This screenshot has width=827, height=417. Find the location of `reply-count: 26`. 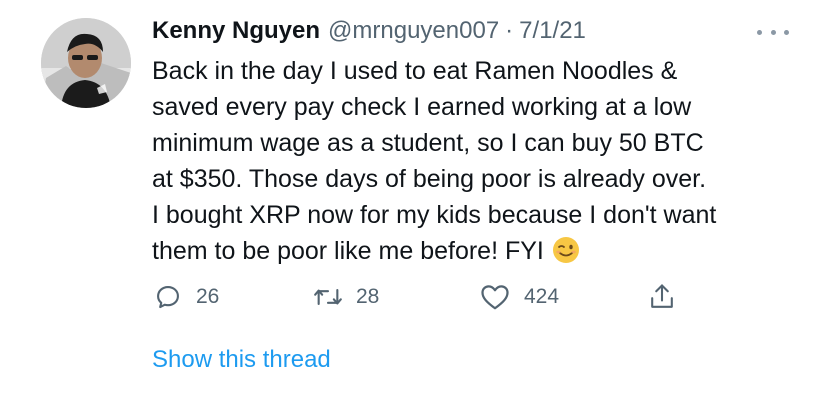

reply-count: 26 is located at coordinates (208, 296).